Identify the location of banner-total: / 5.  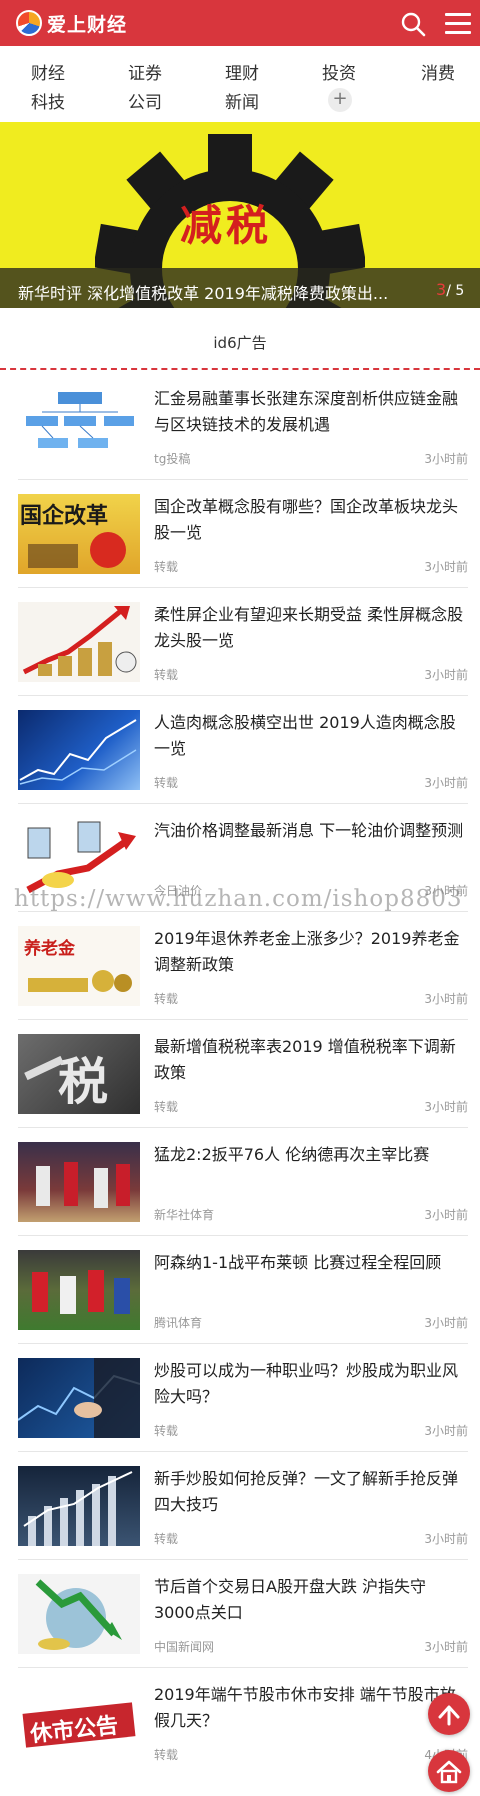
(455, 291).